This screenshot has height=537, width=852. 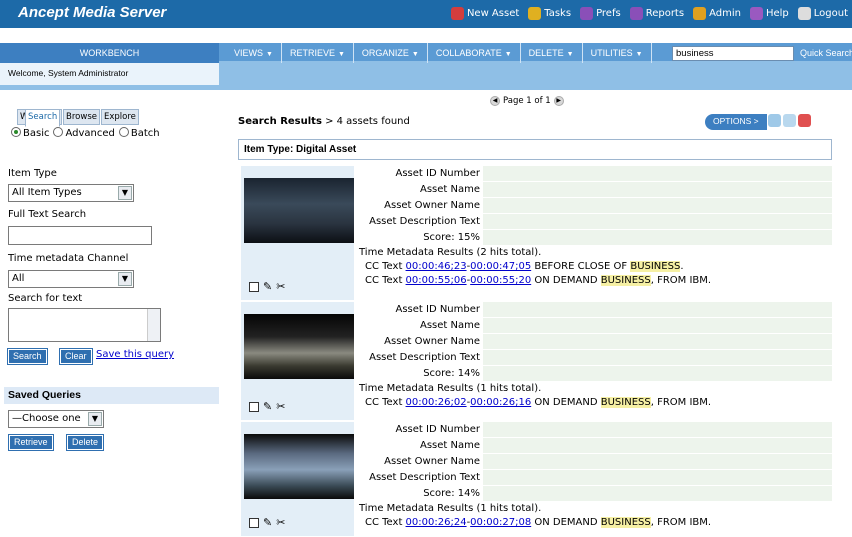 What do you see at coordinates (527, 101) in the screenshot?
I see `pager: ◀ Page 1 of 1 ▶` at bounding box center [527, 101].